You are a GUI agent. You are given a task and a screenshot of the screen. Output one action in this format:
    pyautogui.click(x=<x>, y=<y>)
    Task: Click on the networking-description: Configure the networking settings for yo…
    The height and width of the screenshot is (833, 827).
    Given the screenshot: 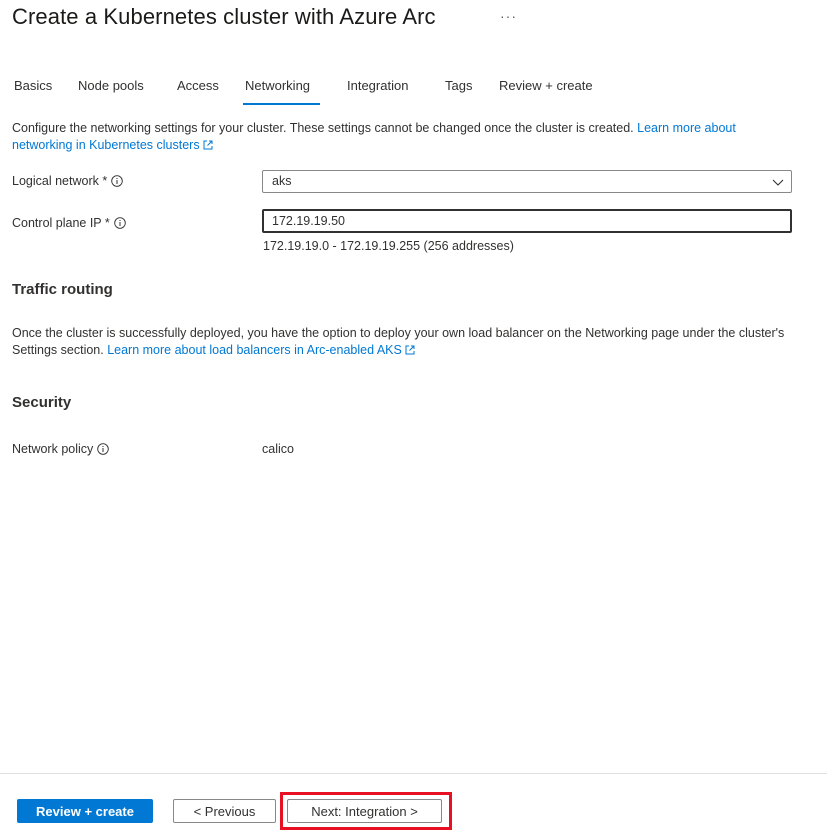 What is the action you would take?
    pyautogui.click(x=402, y=137)
    